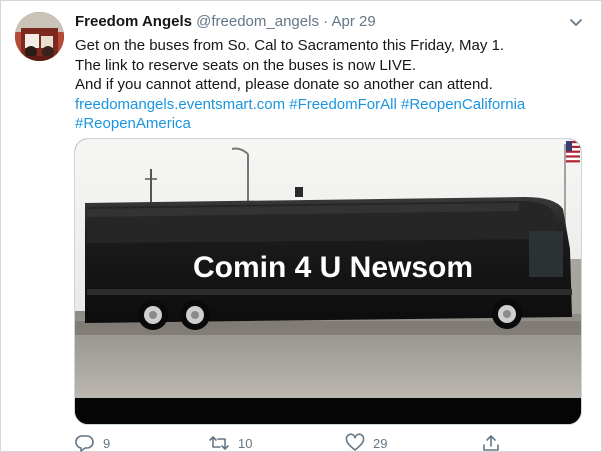 The image size is (602, 452). I want to click on reply-icon, so click(85, 442).